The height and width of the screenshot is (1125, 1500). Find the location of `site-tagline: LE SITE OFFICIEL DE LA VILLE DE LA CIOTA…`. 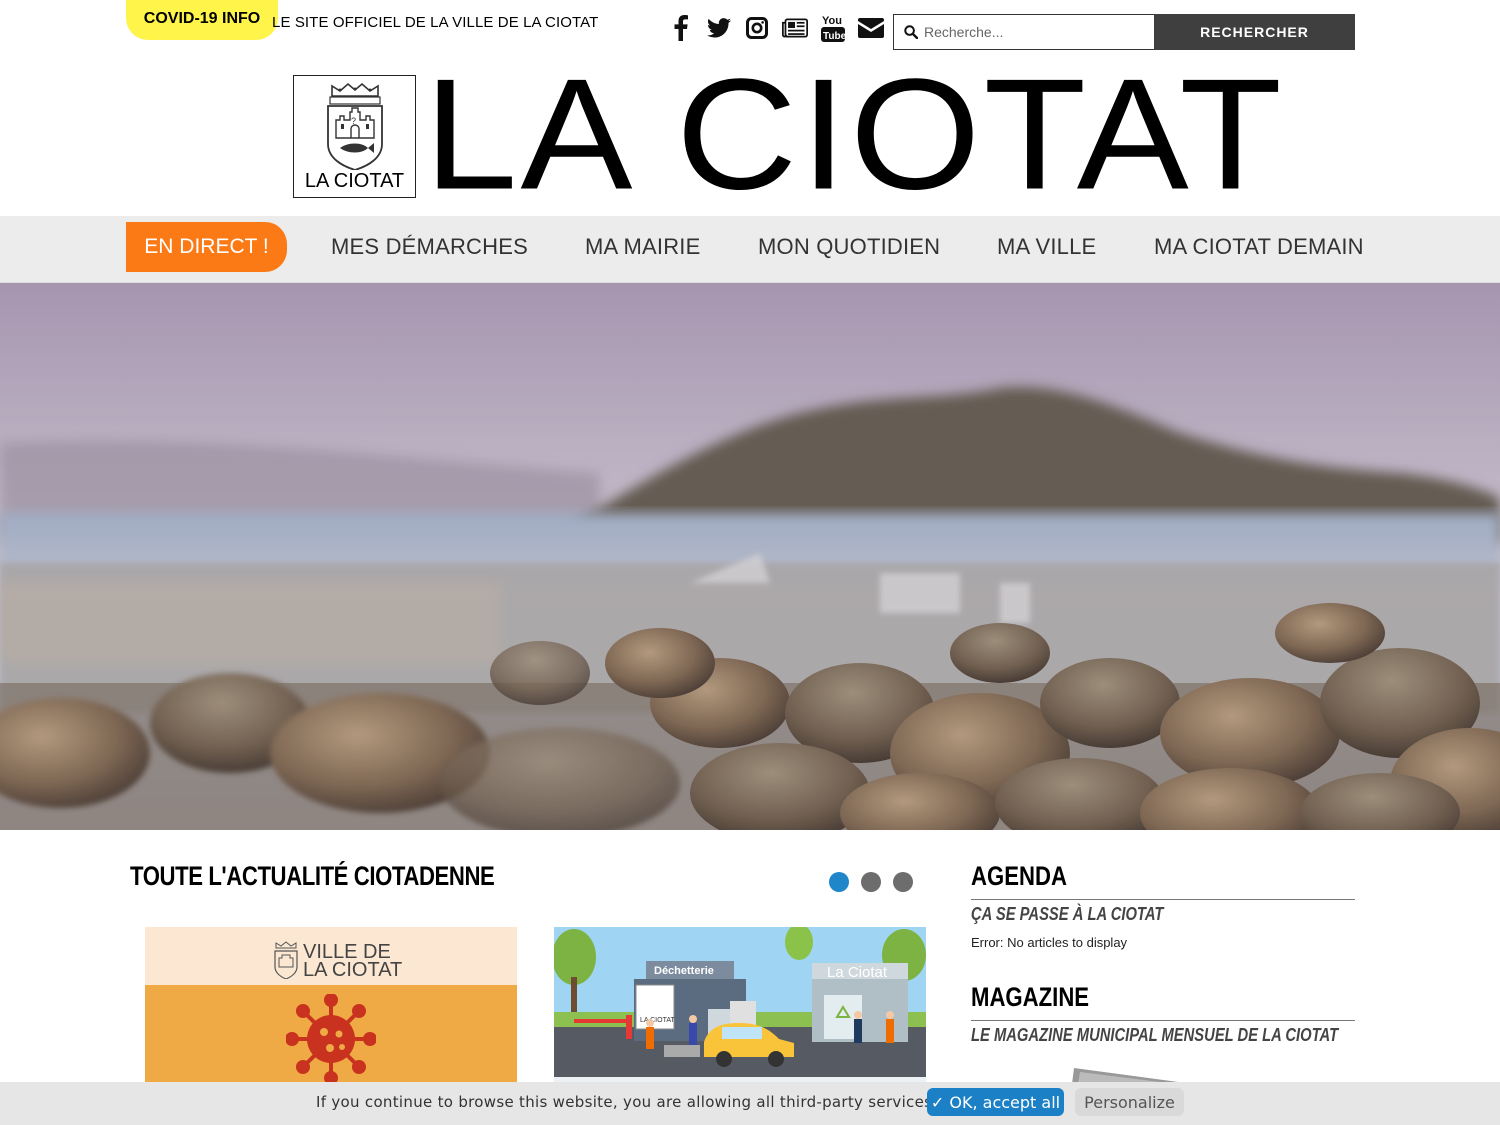

site-tagline: LE SITE OFFICIEL DE LA VILLE DE LA CIOTA… is located at coordinates (435, 22).